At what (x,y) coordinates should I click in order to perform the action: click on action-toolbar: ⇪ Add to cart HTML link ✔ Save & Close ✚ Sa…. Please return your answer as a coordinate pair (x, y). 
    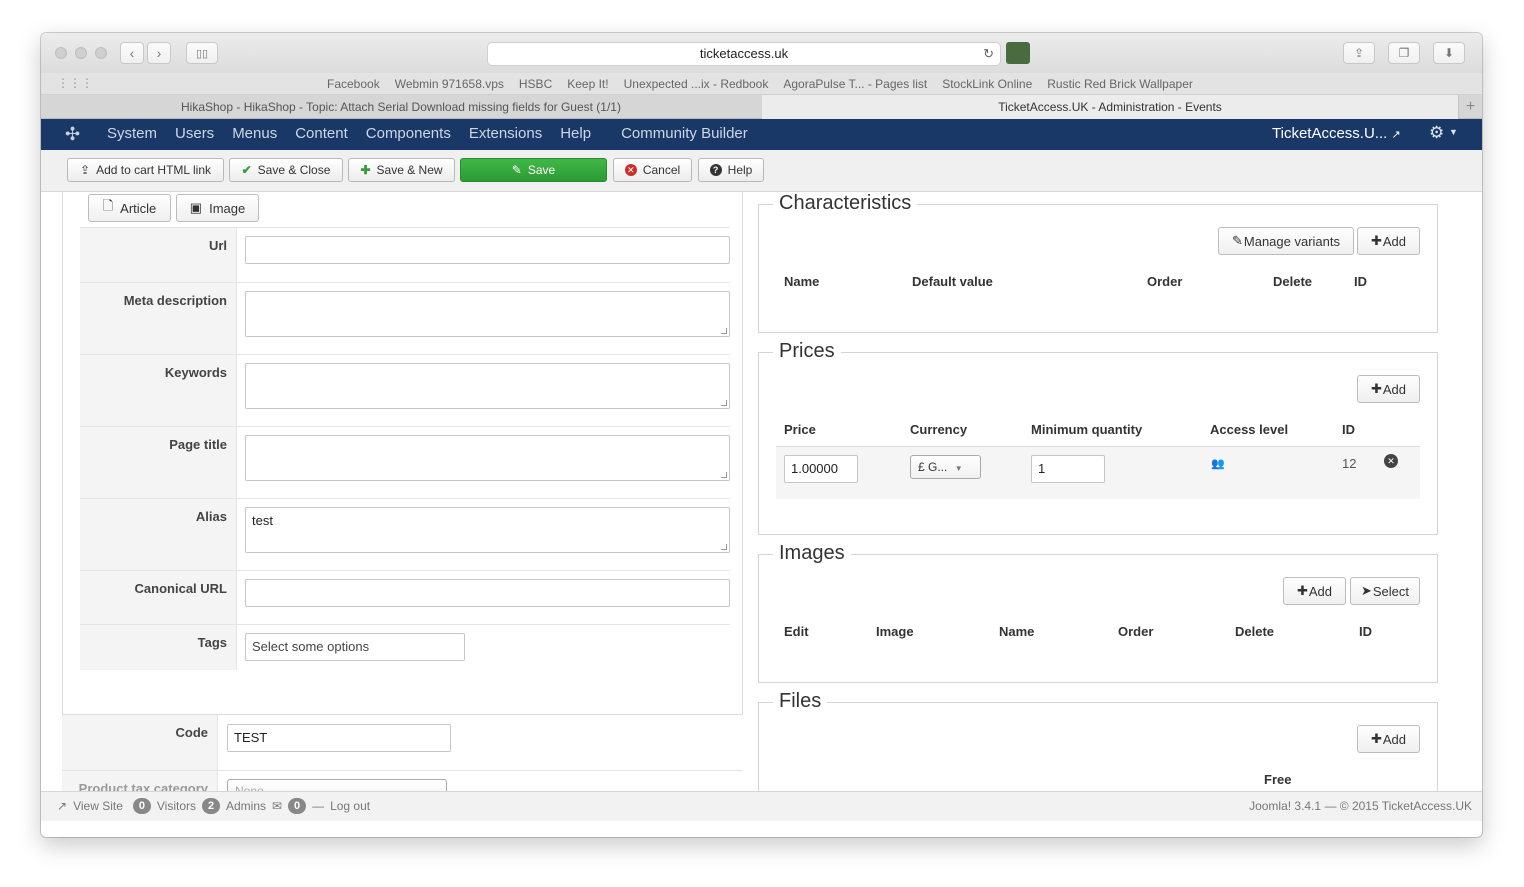
    Looking at the image, I should click on (761, 171).